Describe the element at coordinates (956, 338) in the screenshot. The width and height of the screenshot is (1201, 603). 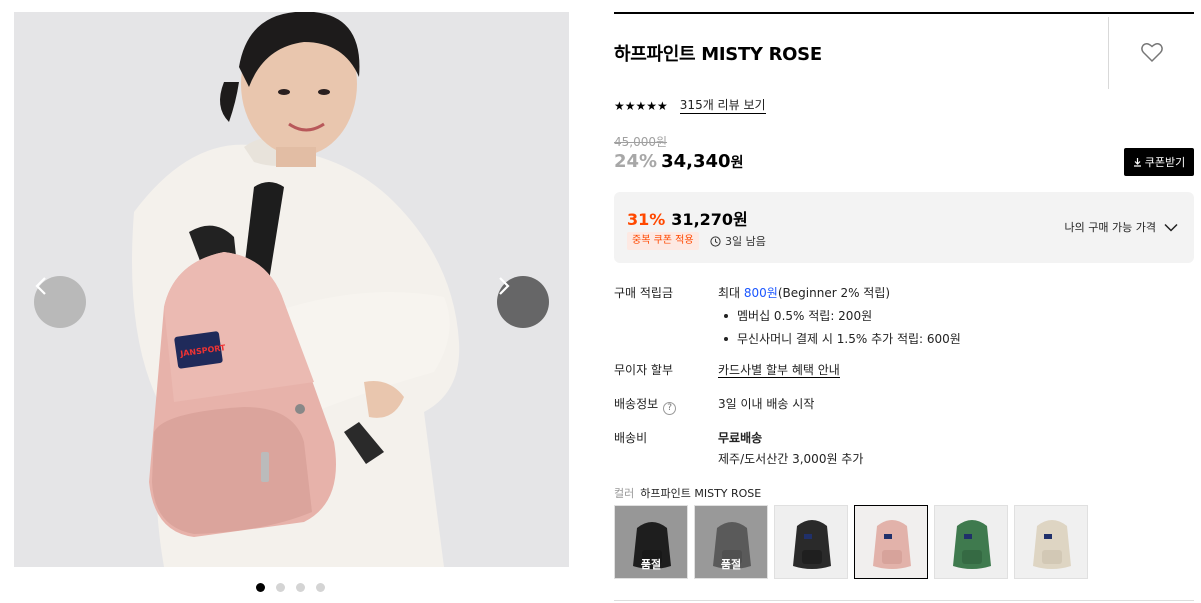
I see `points-bullet: 무신사머니 결제 시 1.5% 추가 적립: 600원` at that location.